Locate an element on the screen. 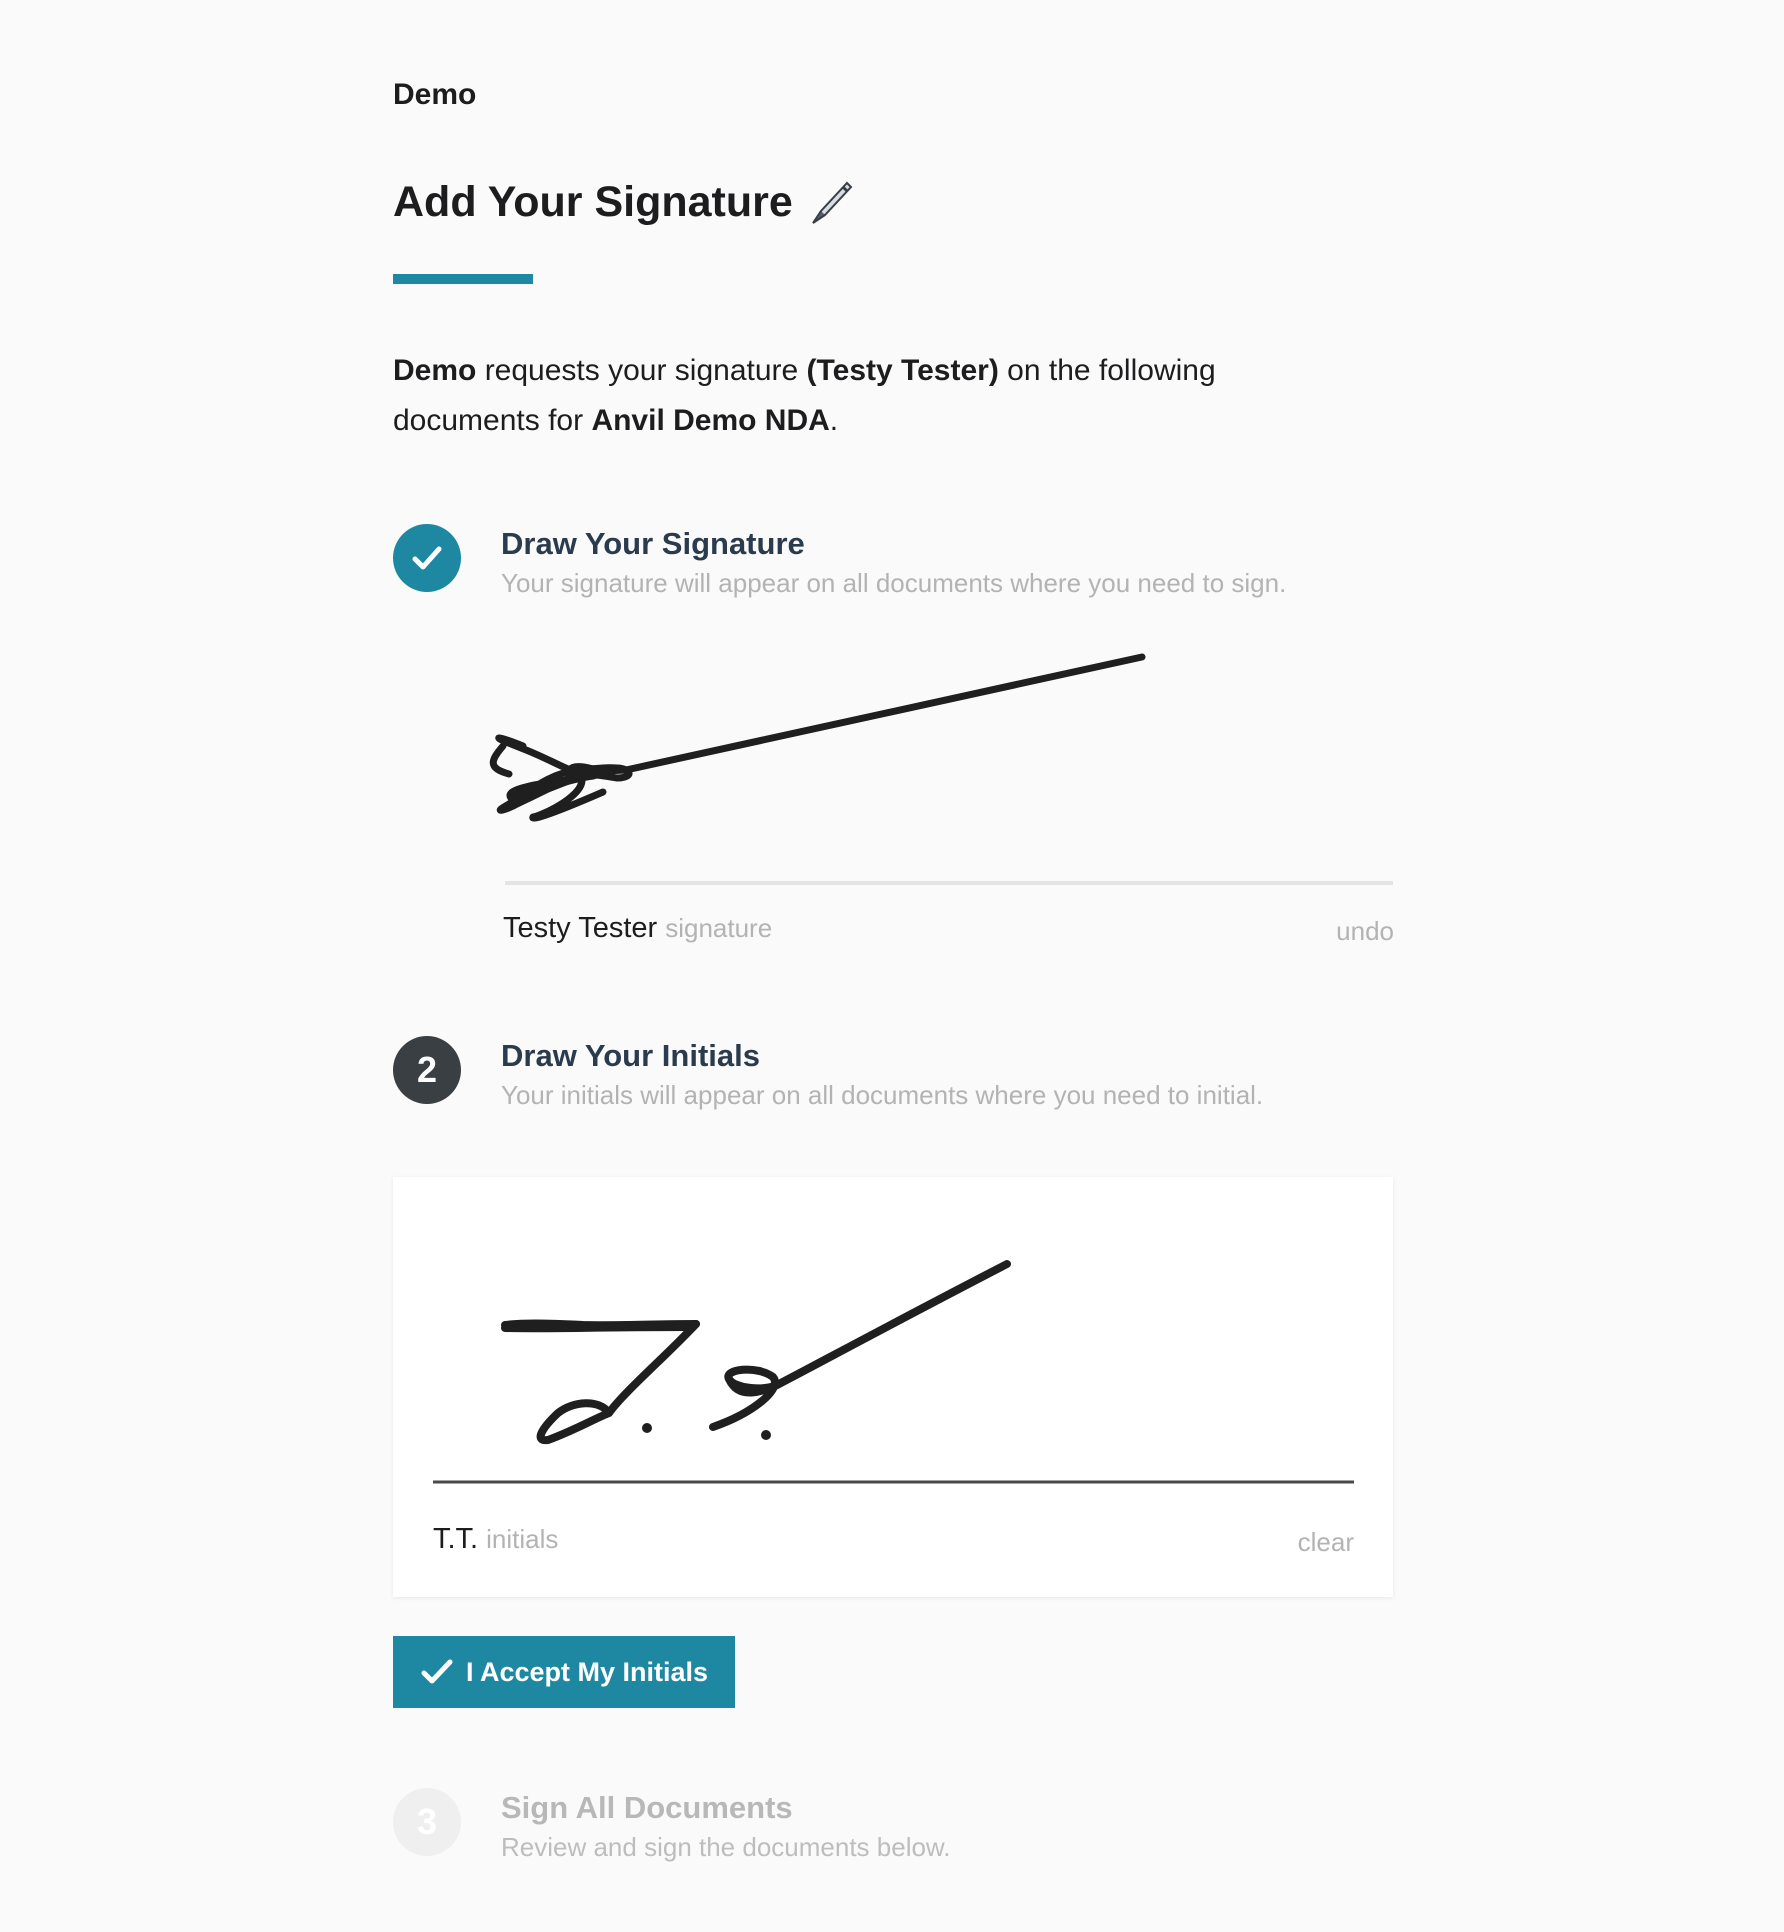  intro-text-3: . is located at coordinates (834, 420).